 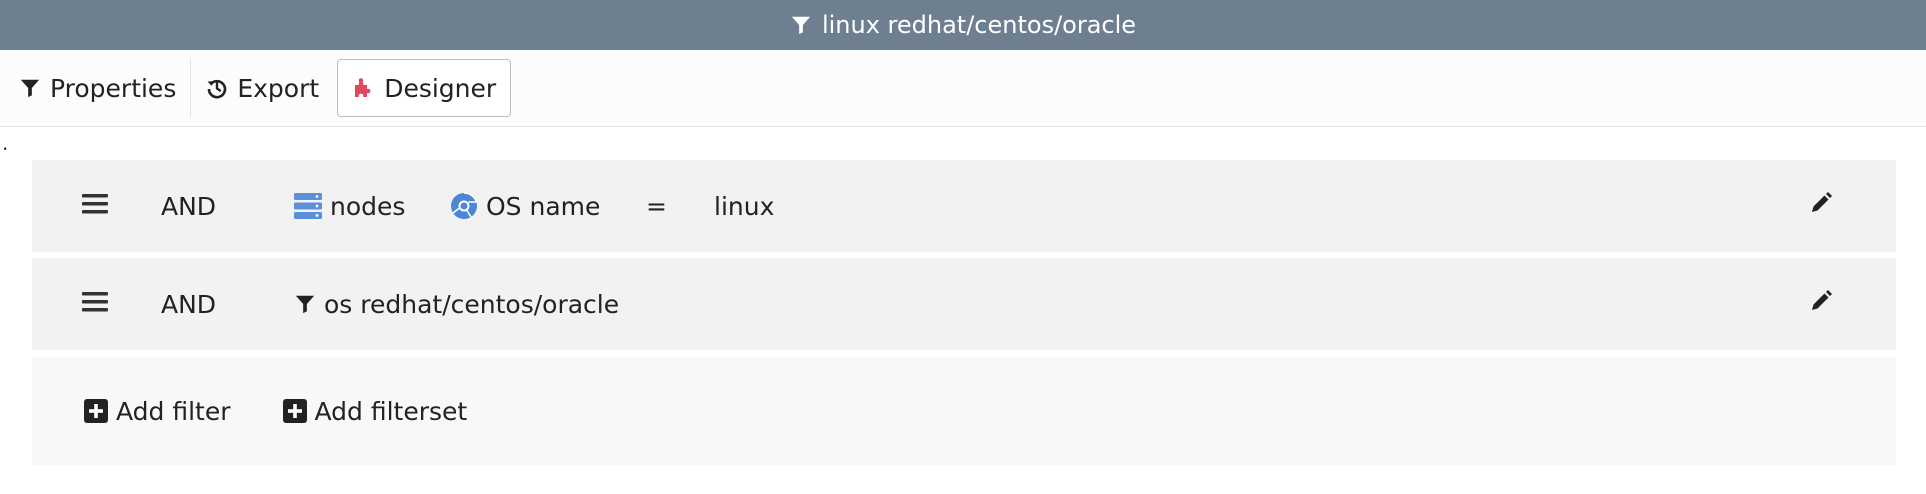 I want to click on tab-export: Export, so click(x=262, y=88).